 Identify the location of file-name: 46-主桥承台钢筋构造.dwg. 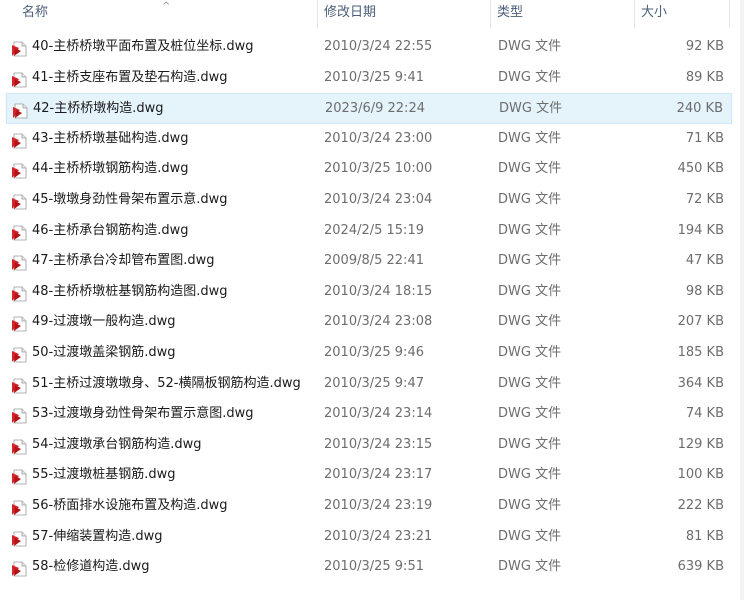
(110, 231).